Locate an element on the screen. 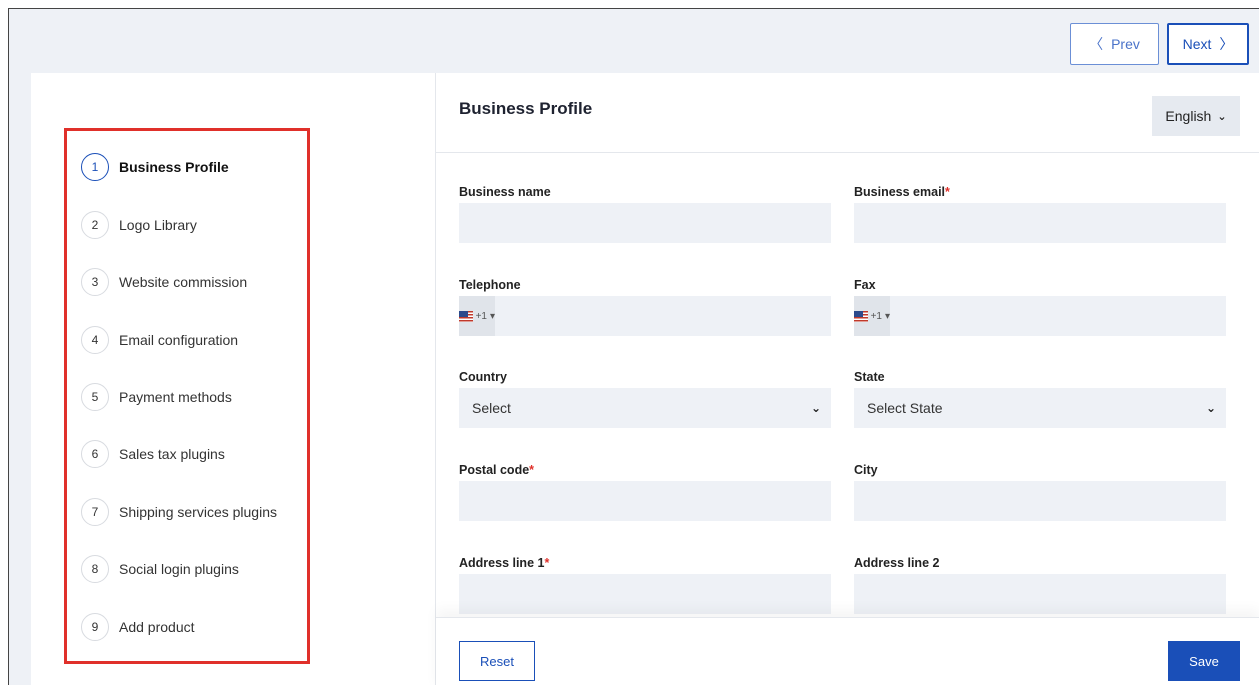 Image resolution: width=1259 pixels, height=685 pixels. language-select: English ⌄ is located at coordinates (1196, 116).